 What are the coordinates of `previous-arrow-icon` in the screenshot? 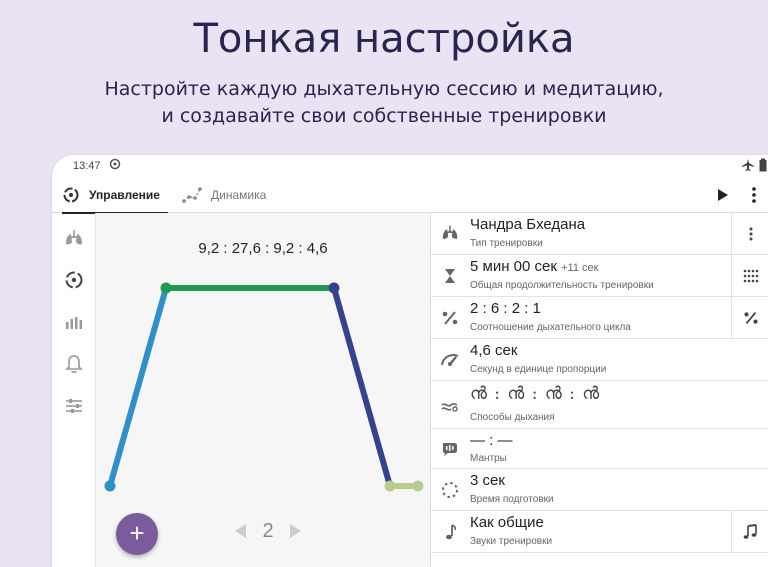 It's located at (240, 531).